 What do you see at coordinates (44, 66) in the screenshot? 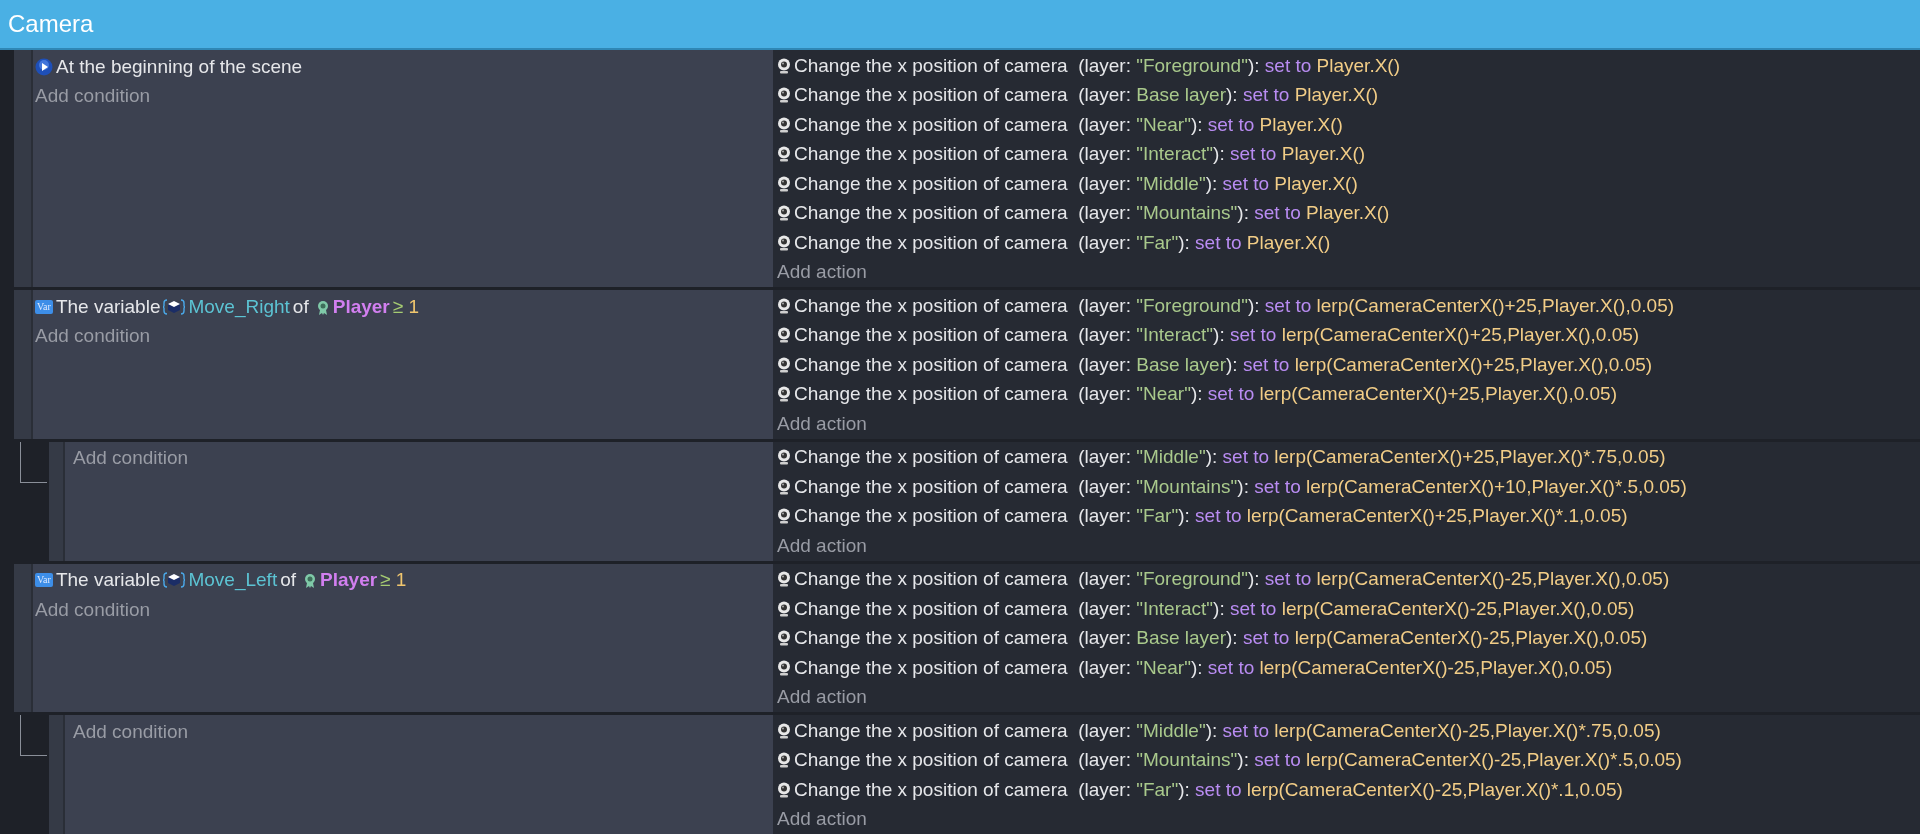
I see `play-circle-icon` at bounding box center [44, 66].